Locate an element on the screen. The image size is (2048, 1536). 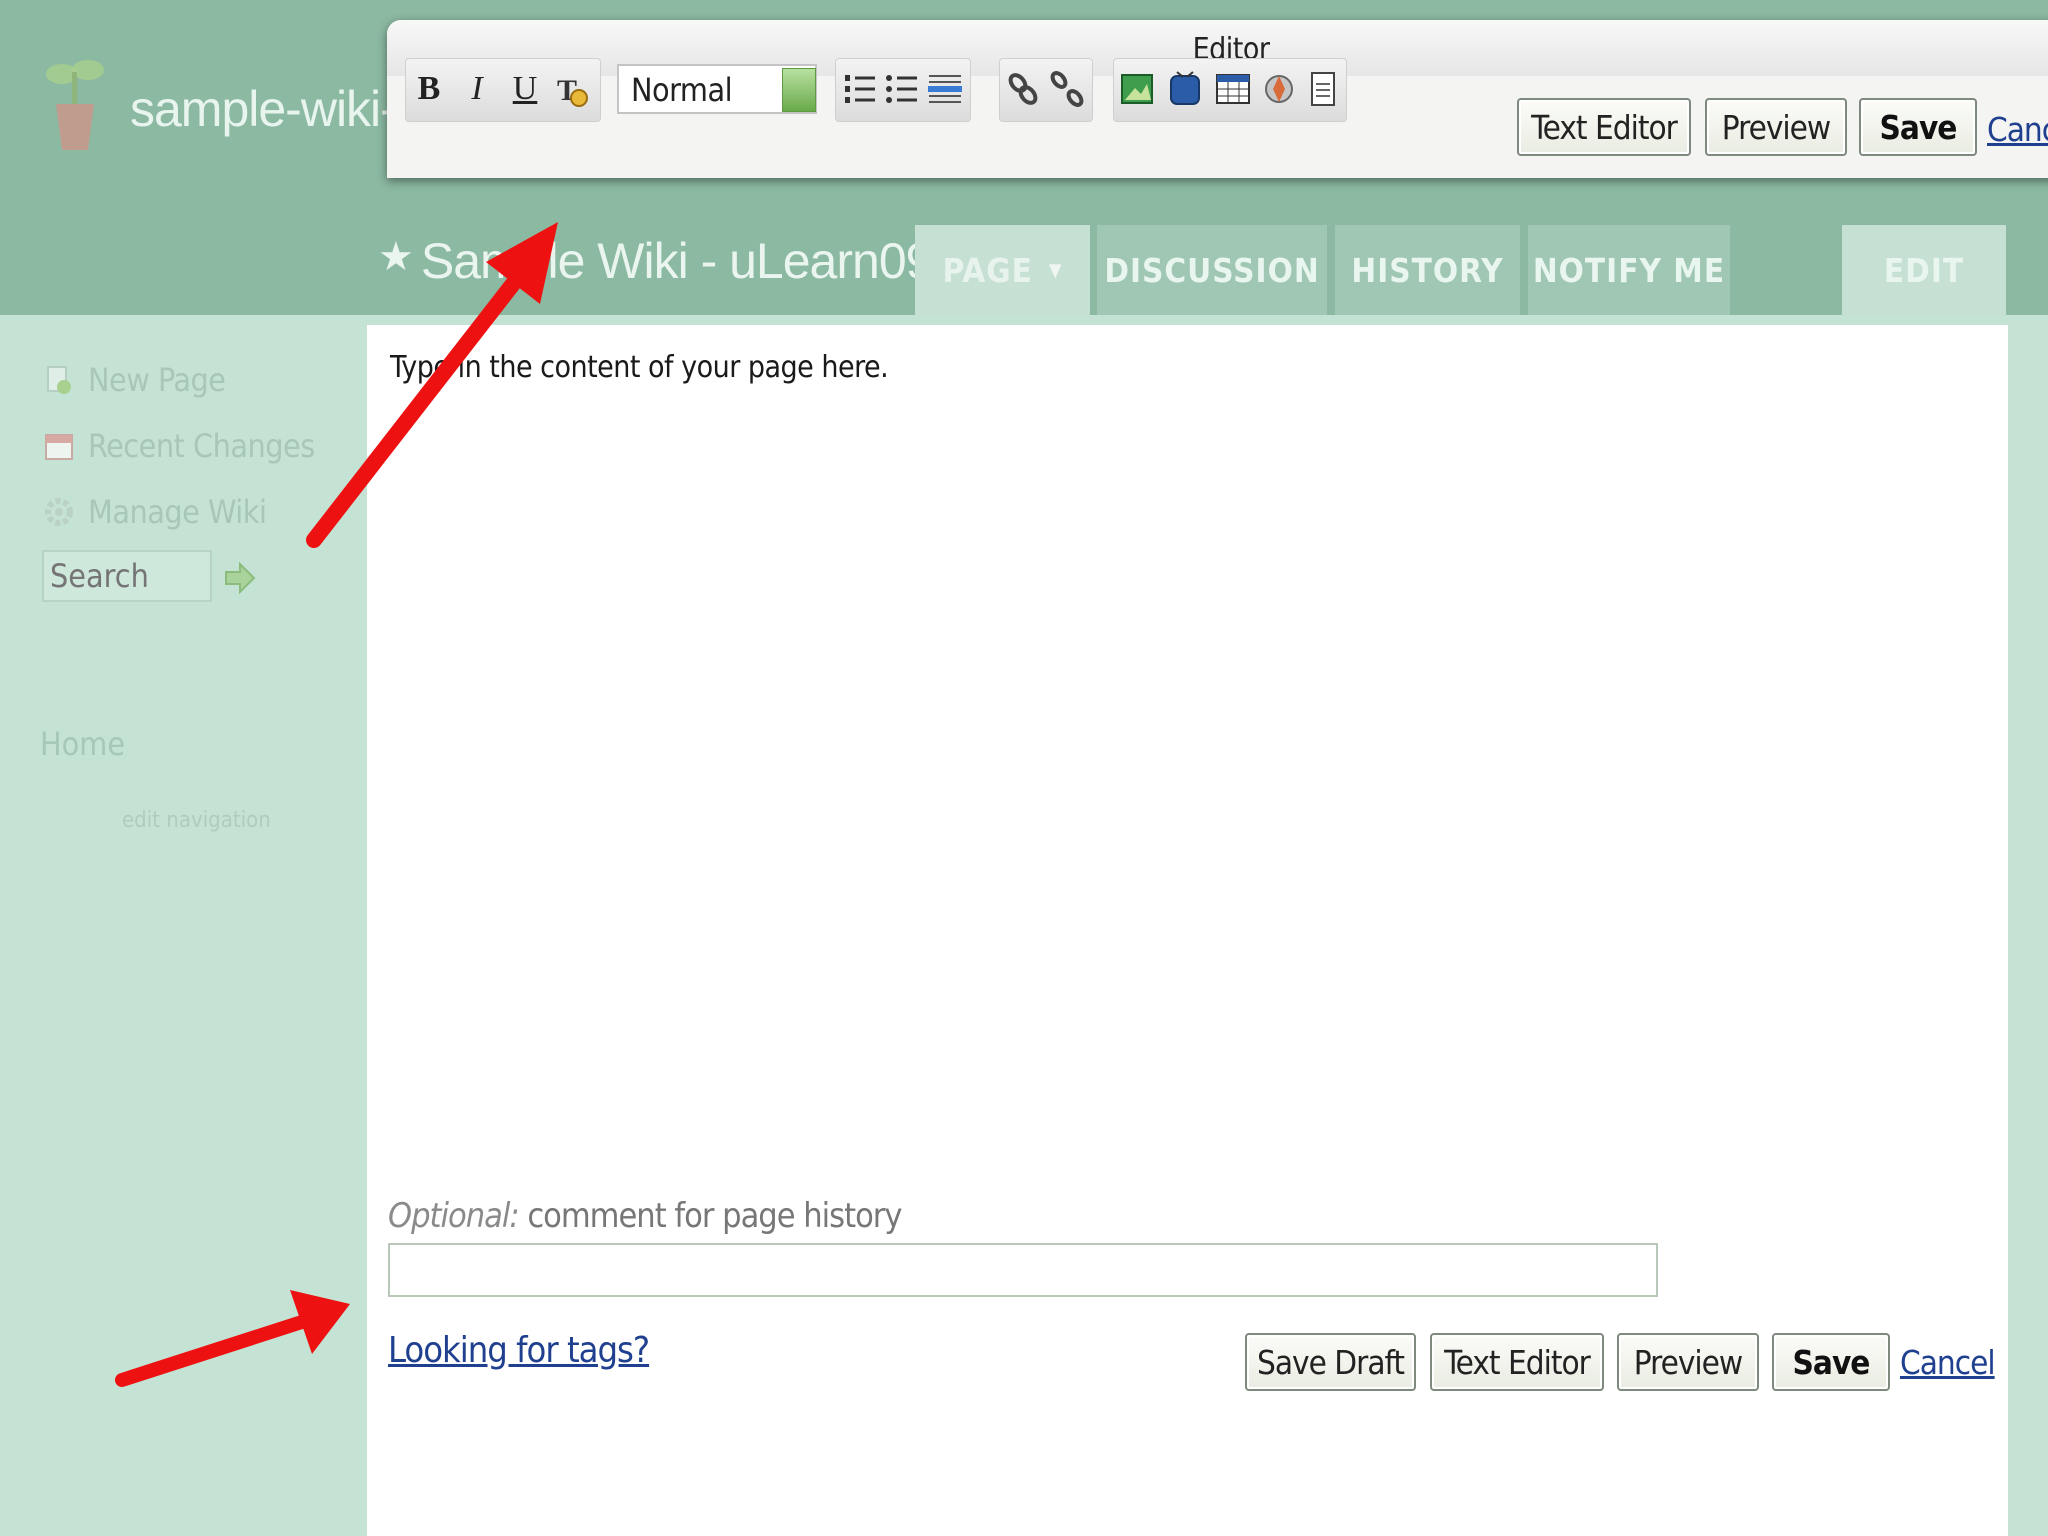
looking-for-tags-link: Looking for tags? is located at coordinates (519, 1350).